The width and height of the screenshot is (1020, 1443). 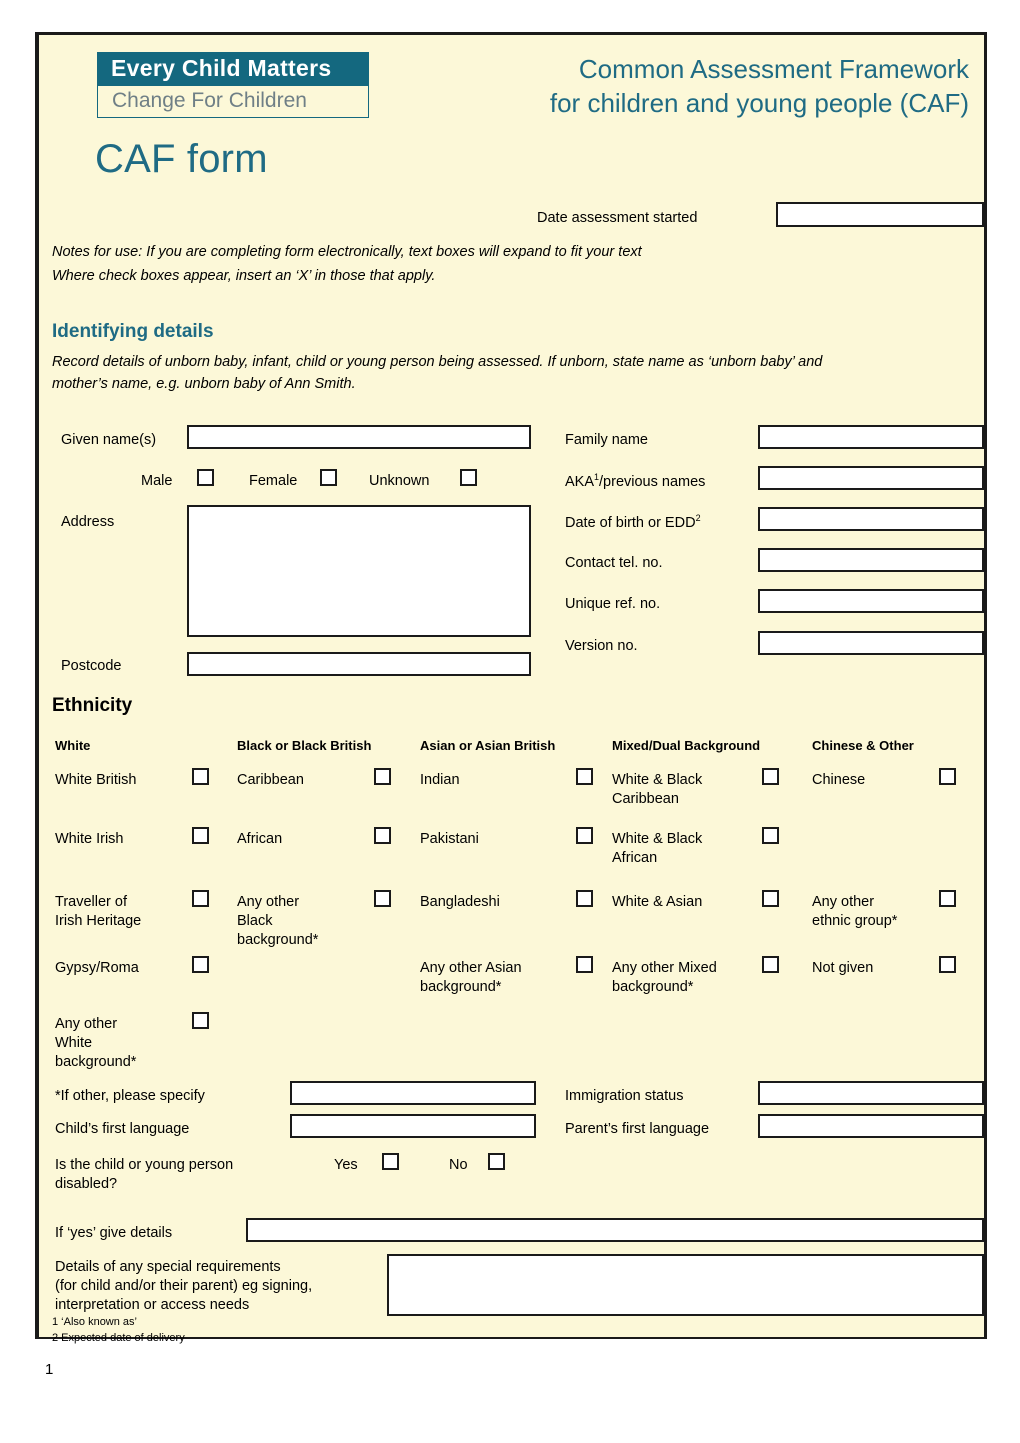 I want to click on ethnicity-checkbox-white-irish, so click(x=200, y=835).